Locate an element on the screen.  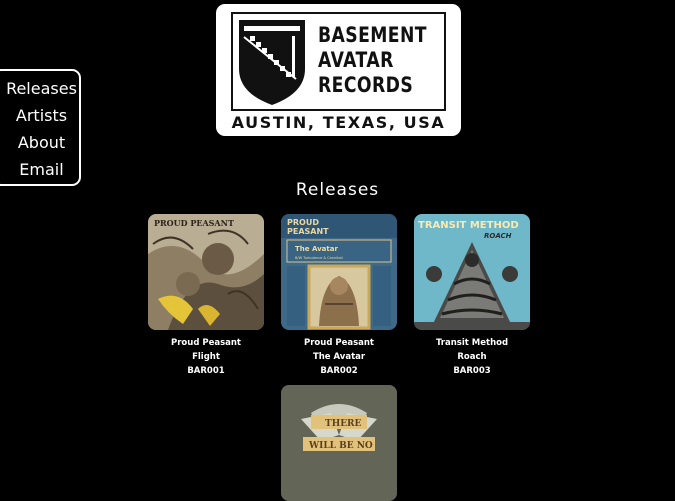
cover-band-text: PROUD PEASANT is located at coordinates (194, 223).